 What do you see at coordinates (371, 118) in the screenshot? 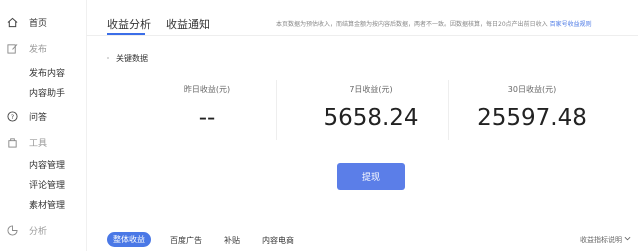
I see `stat-value: 5658.24` at bounding box center [371, 118].